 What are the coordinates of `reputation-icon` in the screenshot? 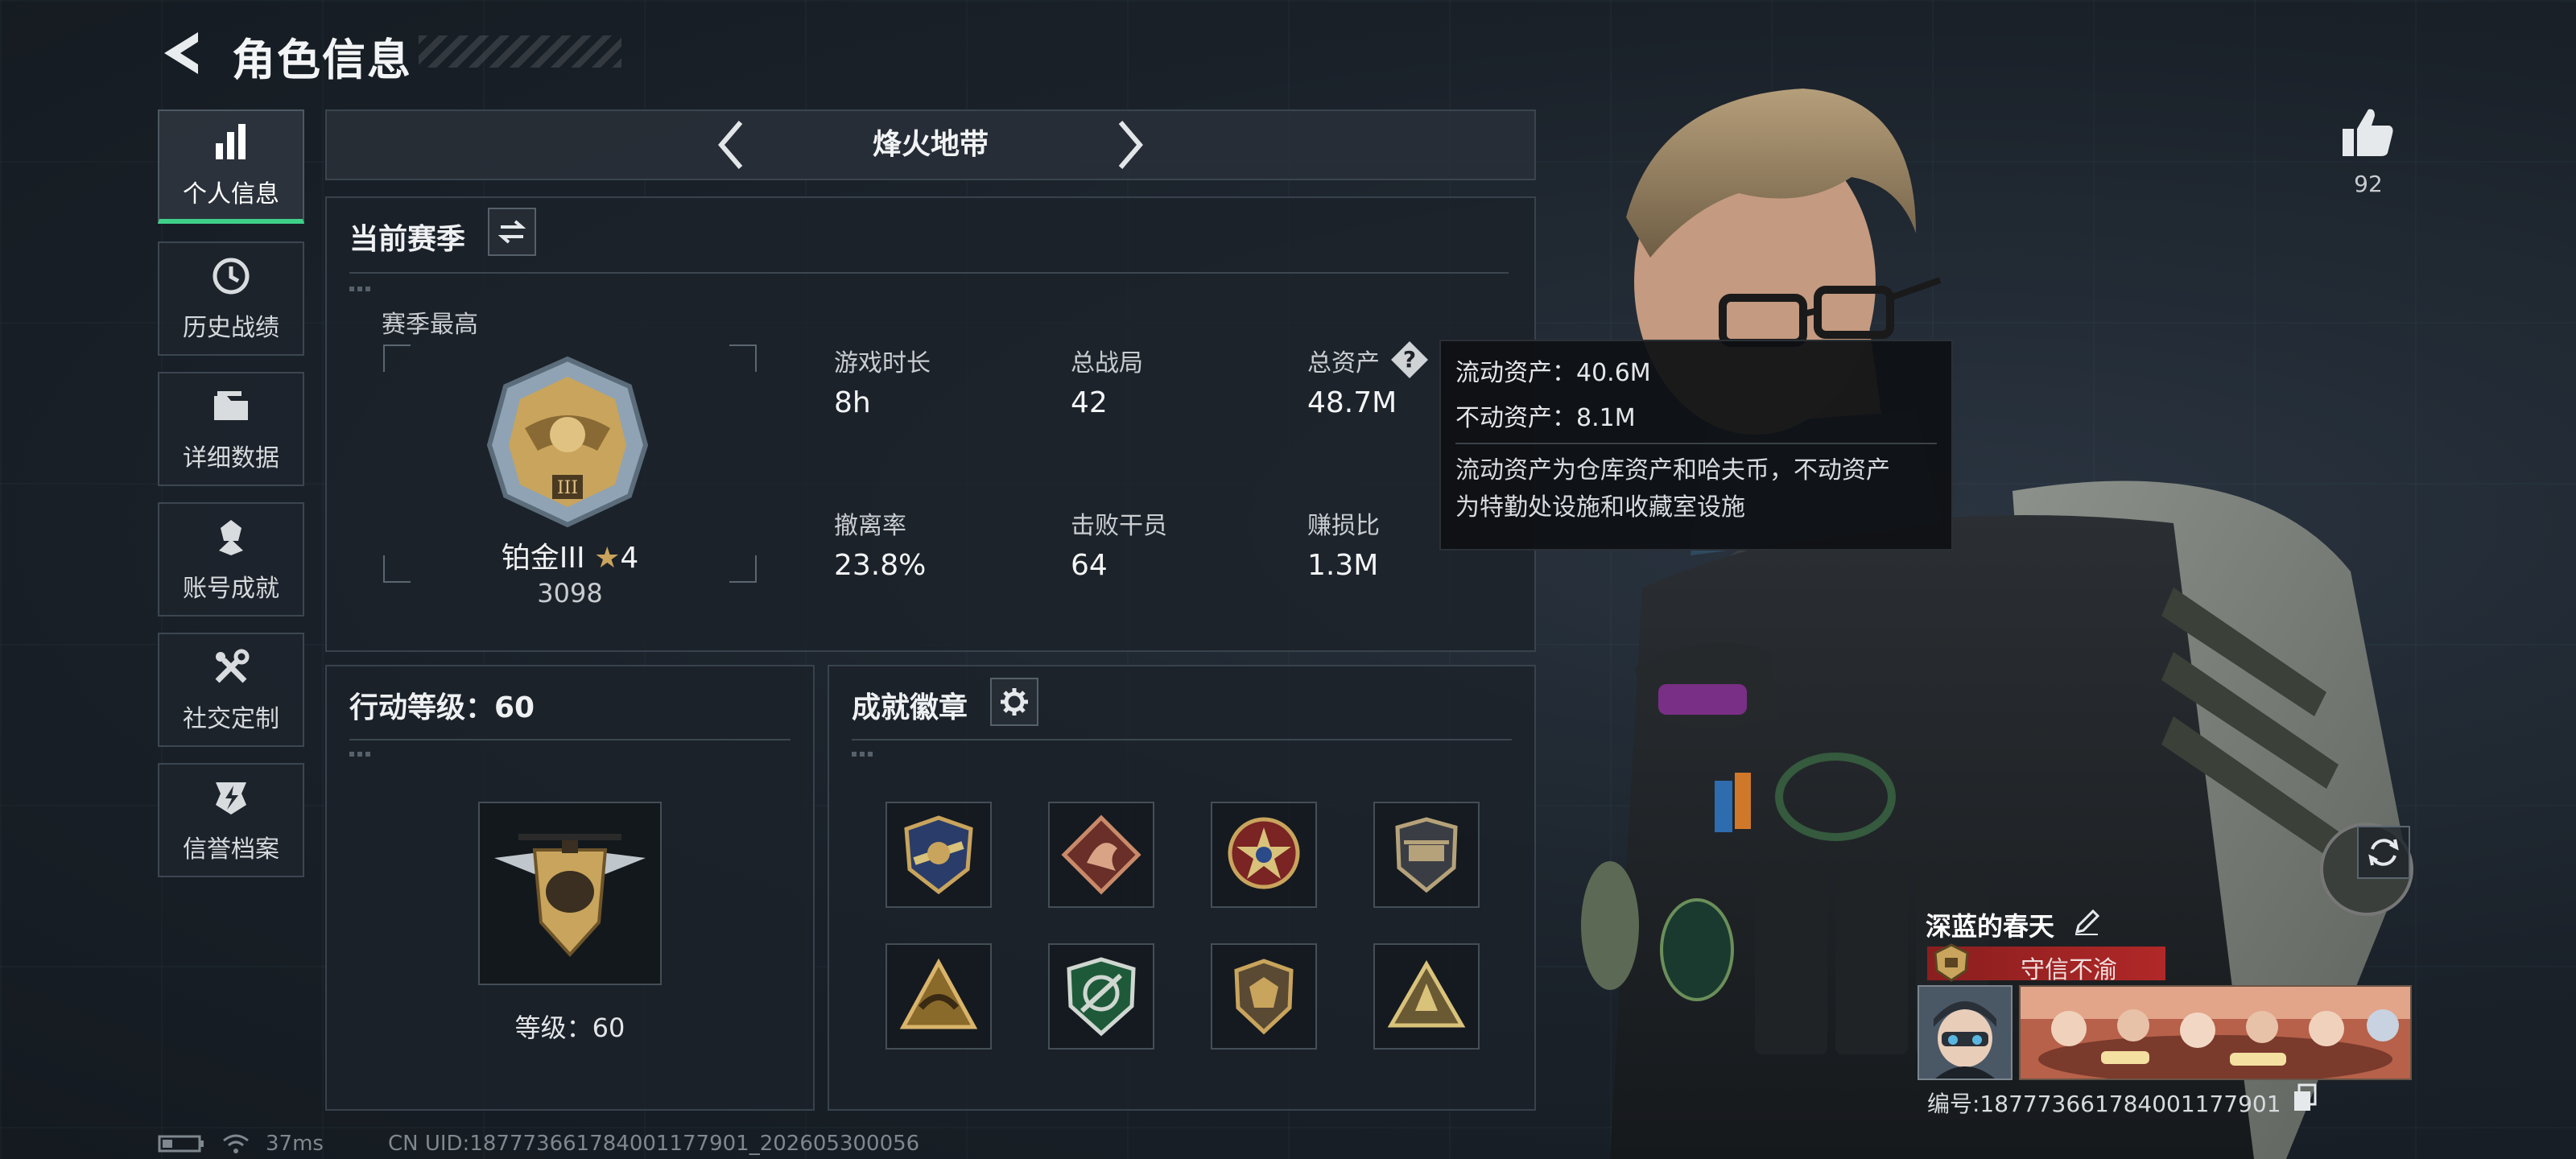 It's located at (231, 798).